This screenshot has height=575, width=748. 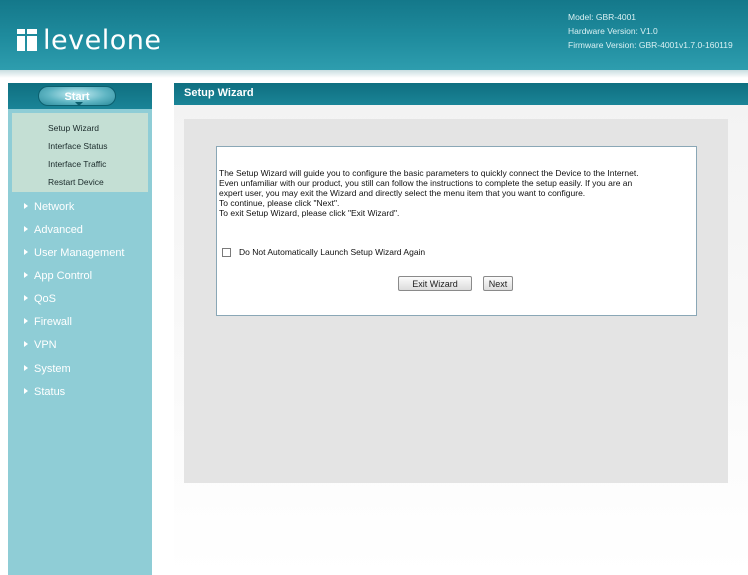 What do you see at coordinates (50, 392) in the screenshot?
I see `sidebar-item-label: Status` at bounding box center [50, 392].